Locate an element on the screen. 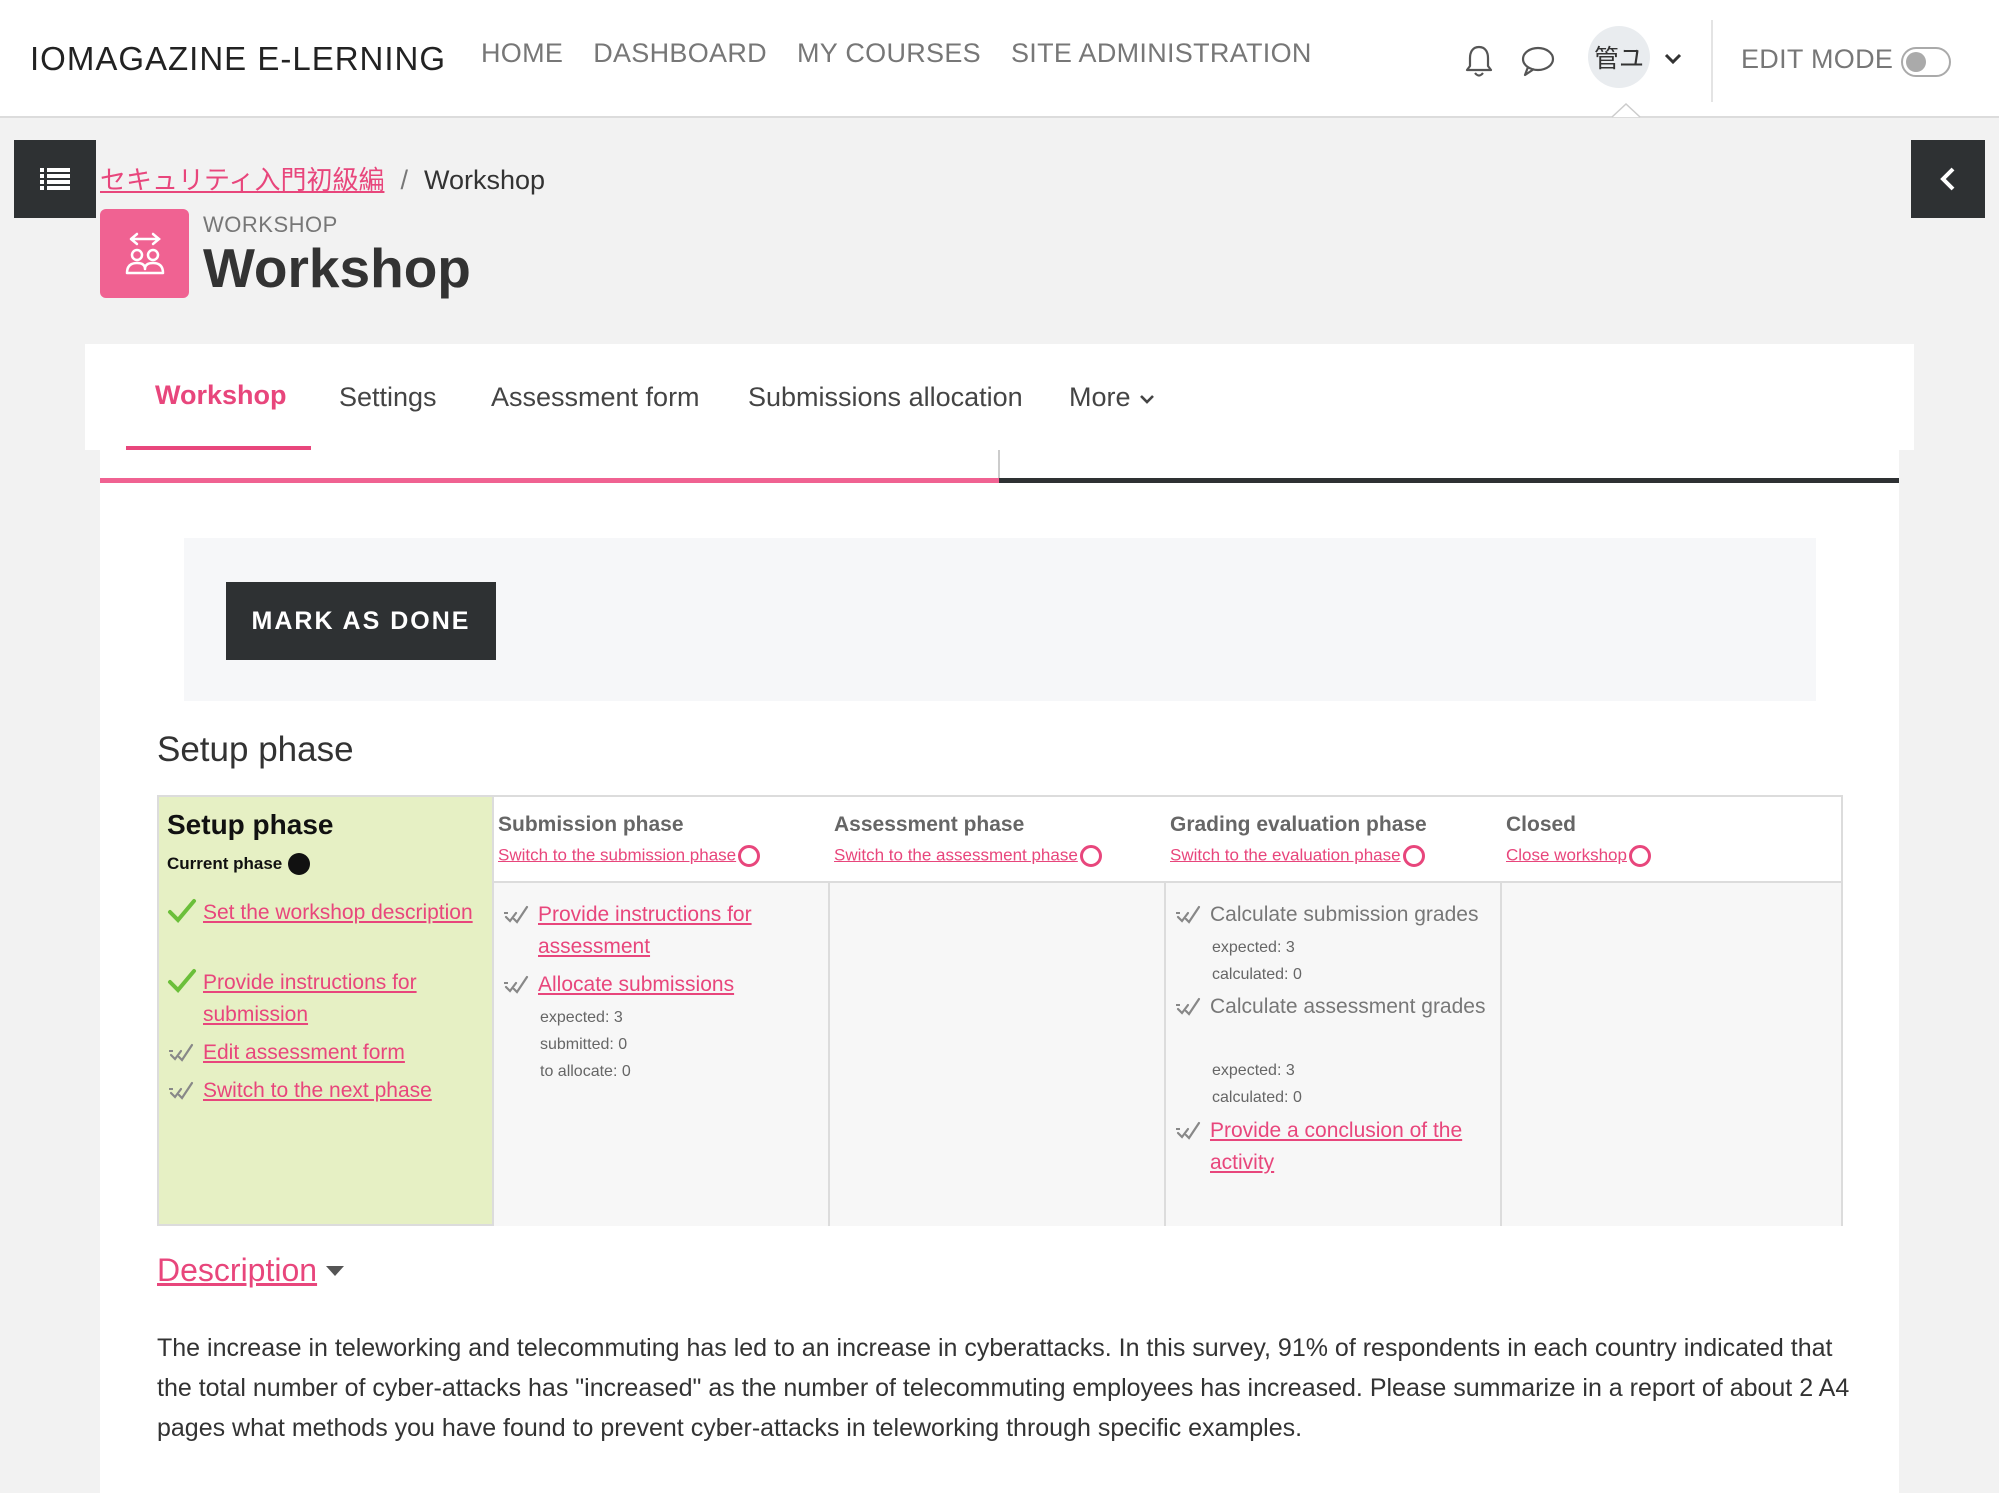  task-instructions-assessment: Provide instructions for assessment is located at coordinates (680, 931).